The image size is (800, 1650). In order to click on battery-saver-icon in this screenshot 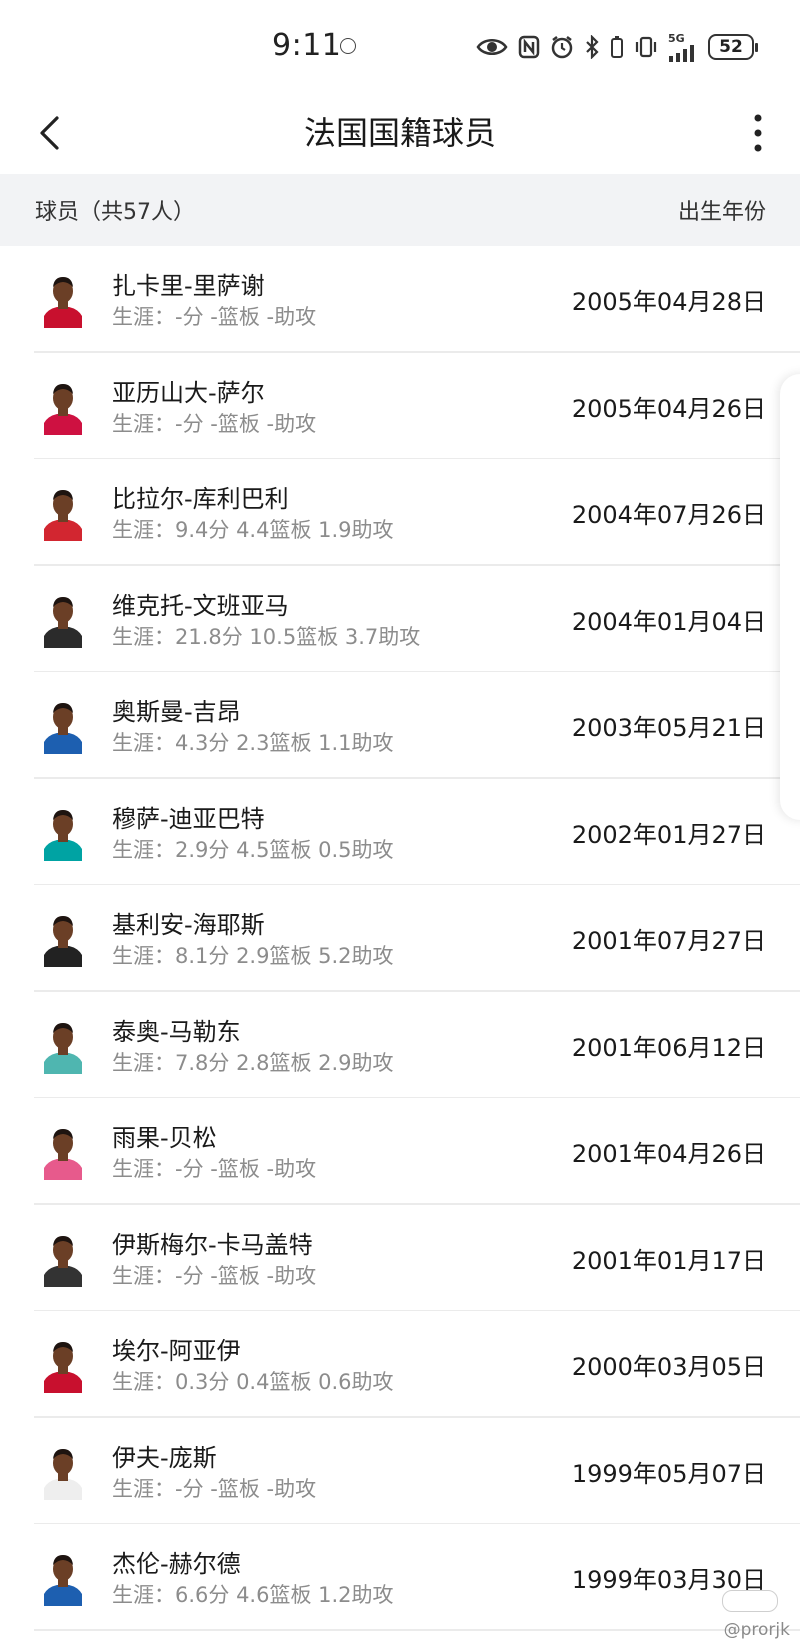, I will do `click(617, 47)`.